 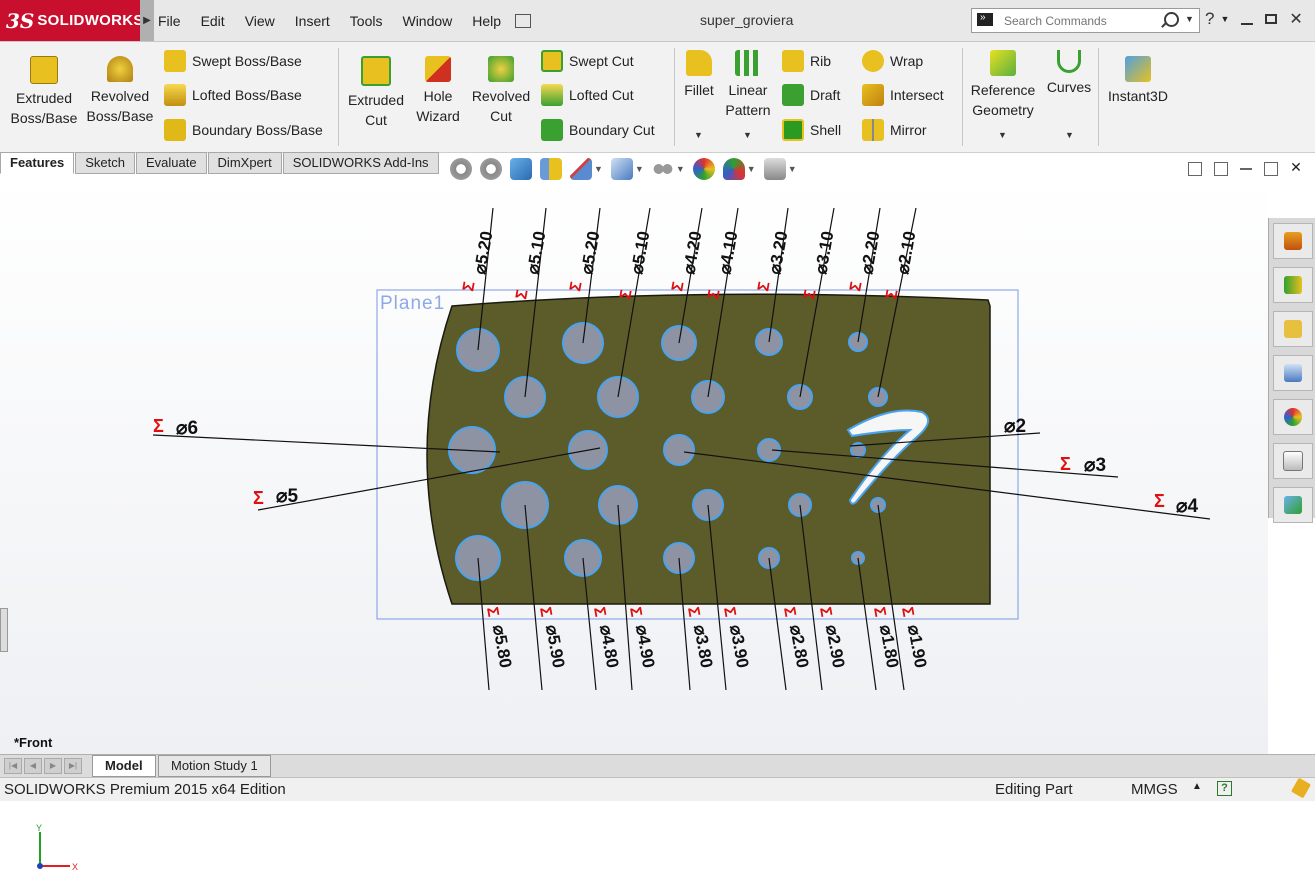 I want to click on quick-tips-icon: ?, so click(x=1224, y=788).